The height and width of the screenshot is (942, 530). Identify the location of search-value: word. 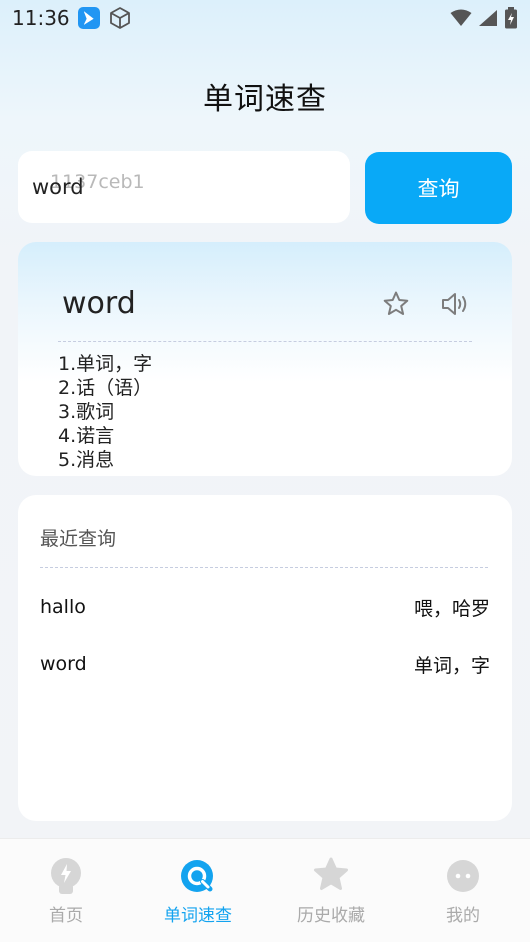
(58, 187).